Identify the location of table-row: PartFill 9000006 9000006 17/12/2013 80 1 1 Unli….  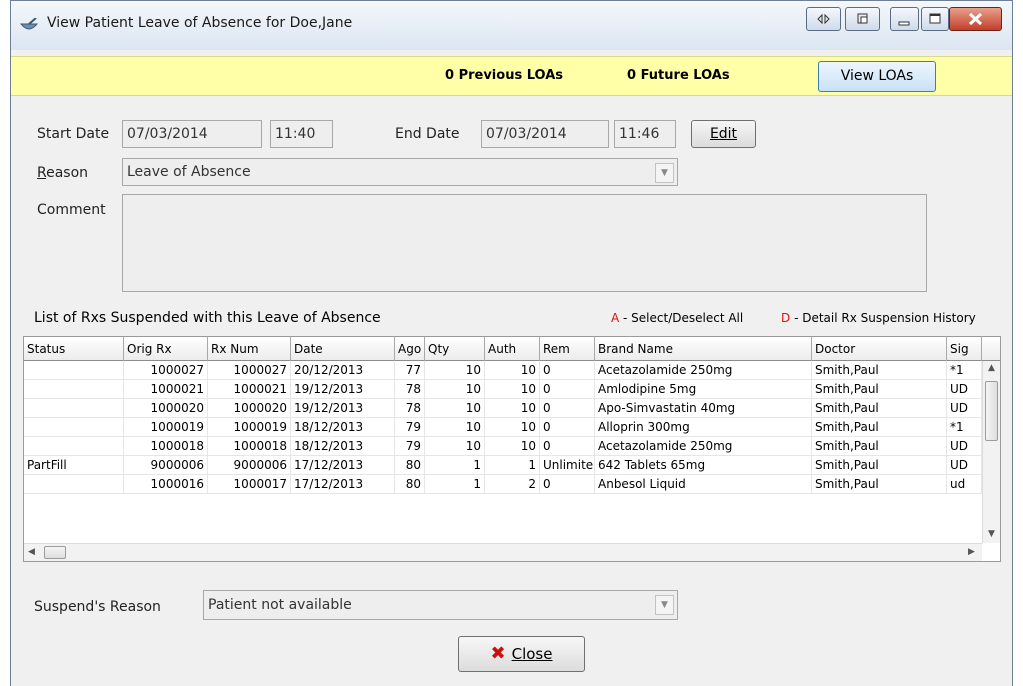
(512, 465).